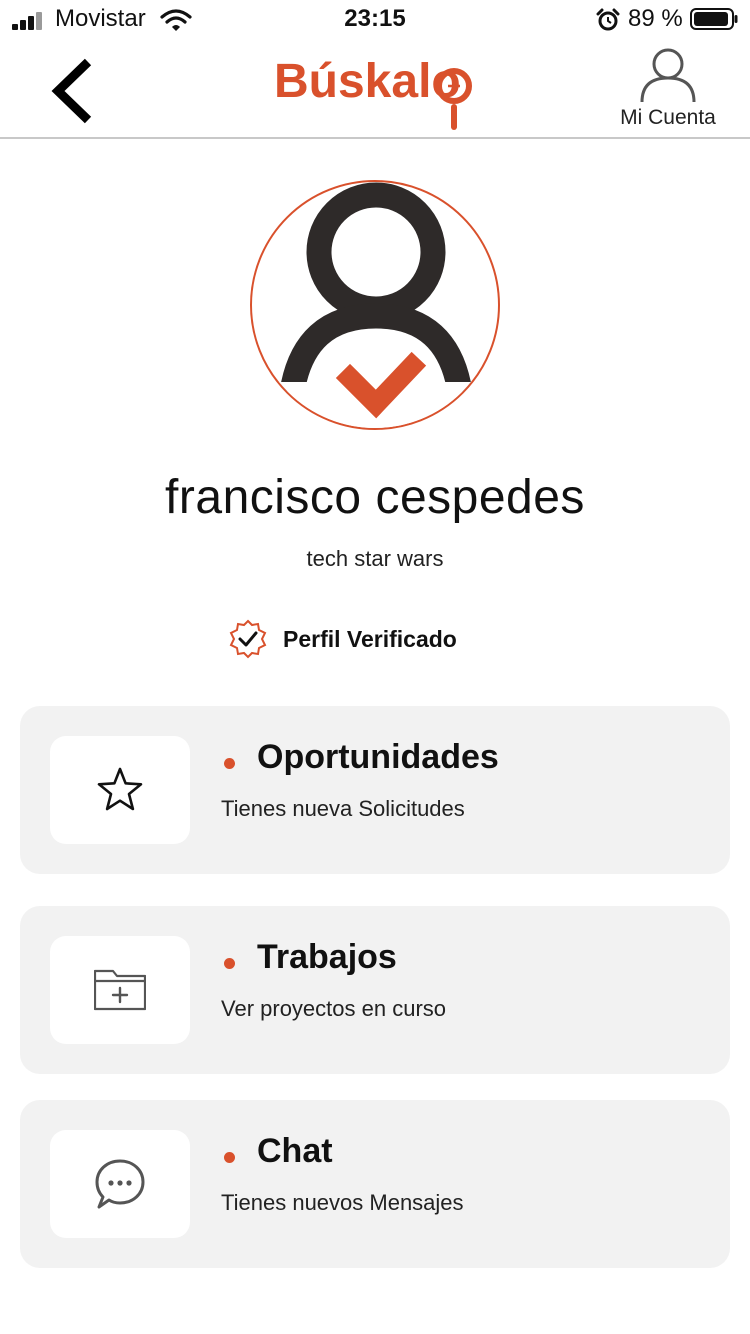 Image resolution: width=750 pixels, height=1334 pixels. What do you see at coordinates (334, 1008) in the screenshot?
I see `card-subtitle: Ver proyectos en curso` at bounding box center [334, 1008].